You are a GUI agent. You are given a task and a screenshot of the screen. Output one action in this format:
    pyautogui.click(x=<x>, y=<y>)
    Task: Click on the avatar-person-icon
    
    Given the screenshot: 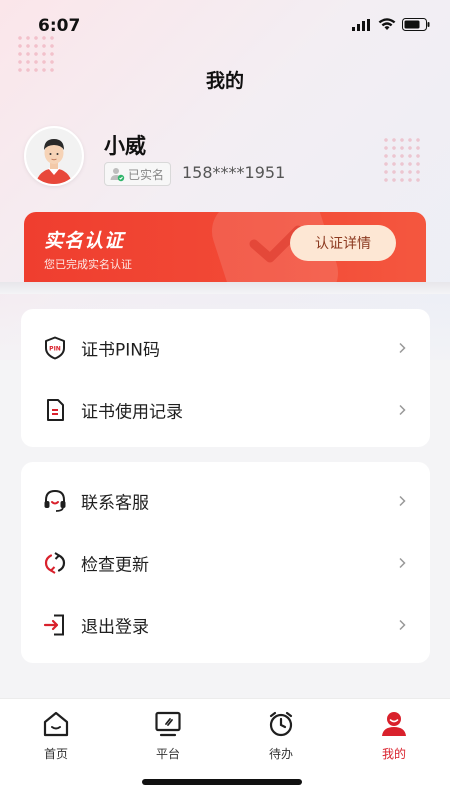 What is the action you would take?
    pyautogui.click(x=54, y=156)
    